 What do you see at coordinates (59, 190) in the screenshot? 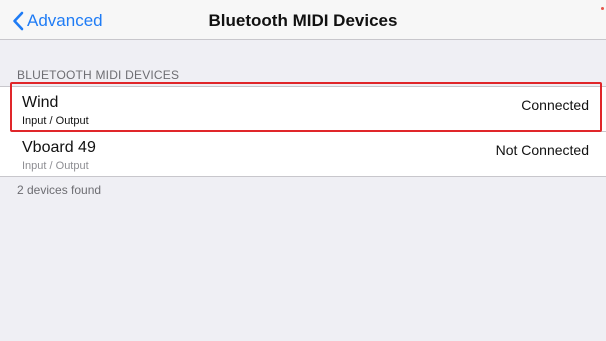
I see `devices-found-count: 2 devices found` at bounding box center [59, 190].